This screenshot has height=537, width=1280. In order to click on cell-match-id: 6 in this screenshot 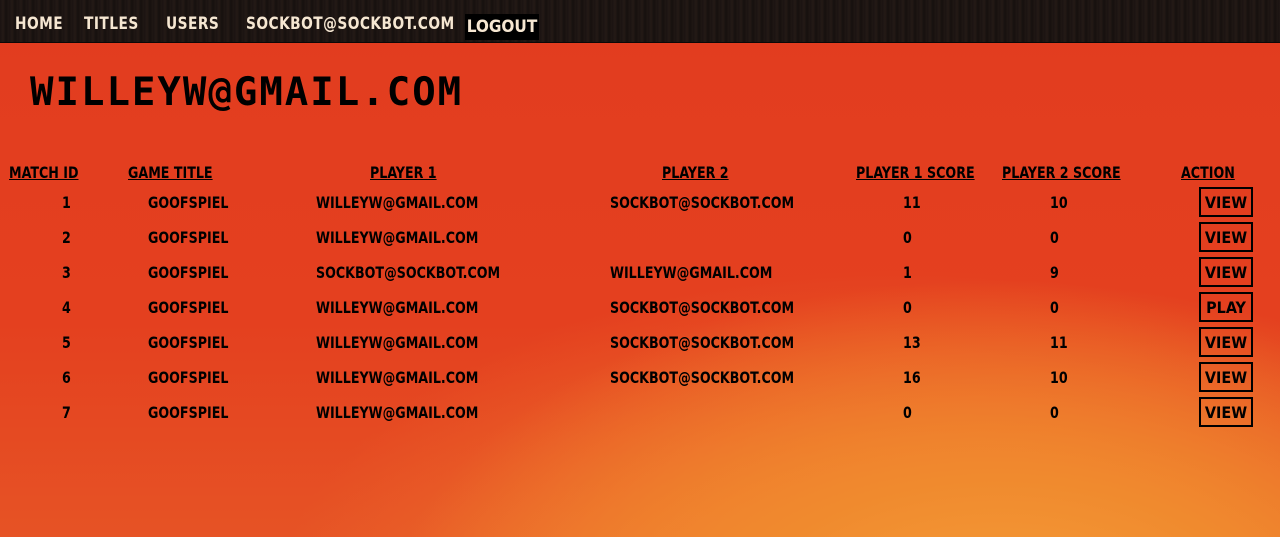, I will do `click(66, 377)`.